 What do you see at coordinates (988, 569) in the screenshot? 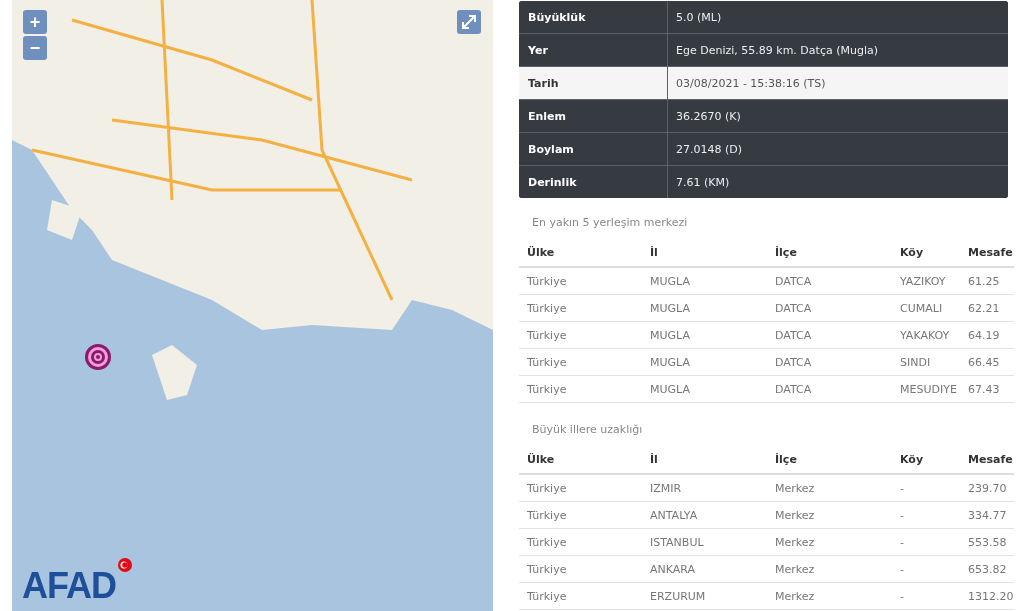
I see `table-cell-text: 653.82` at bounding box center [988, 569].